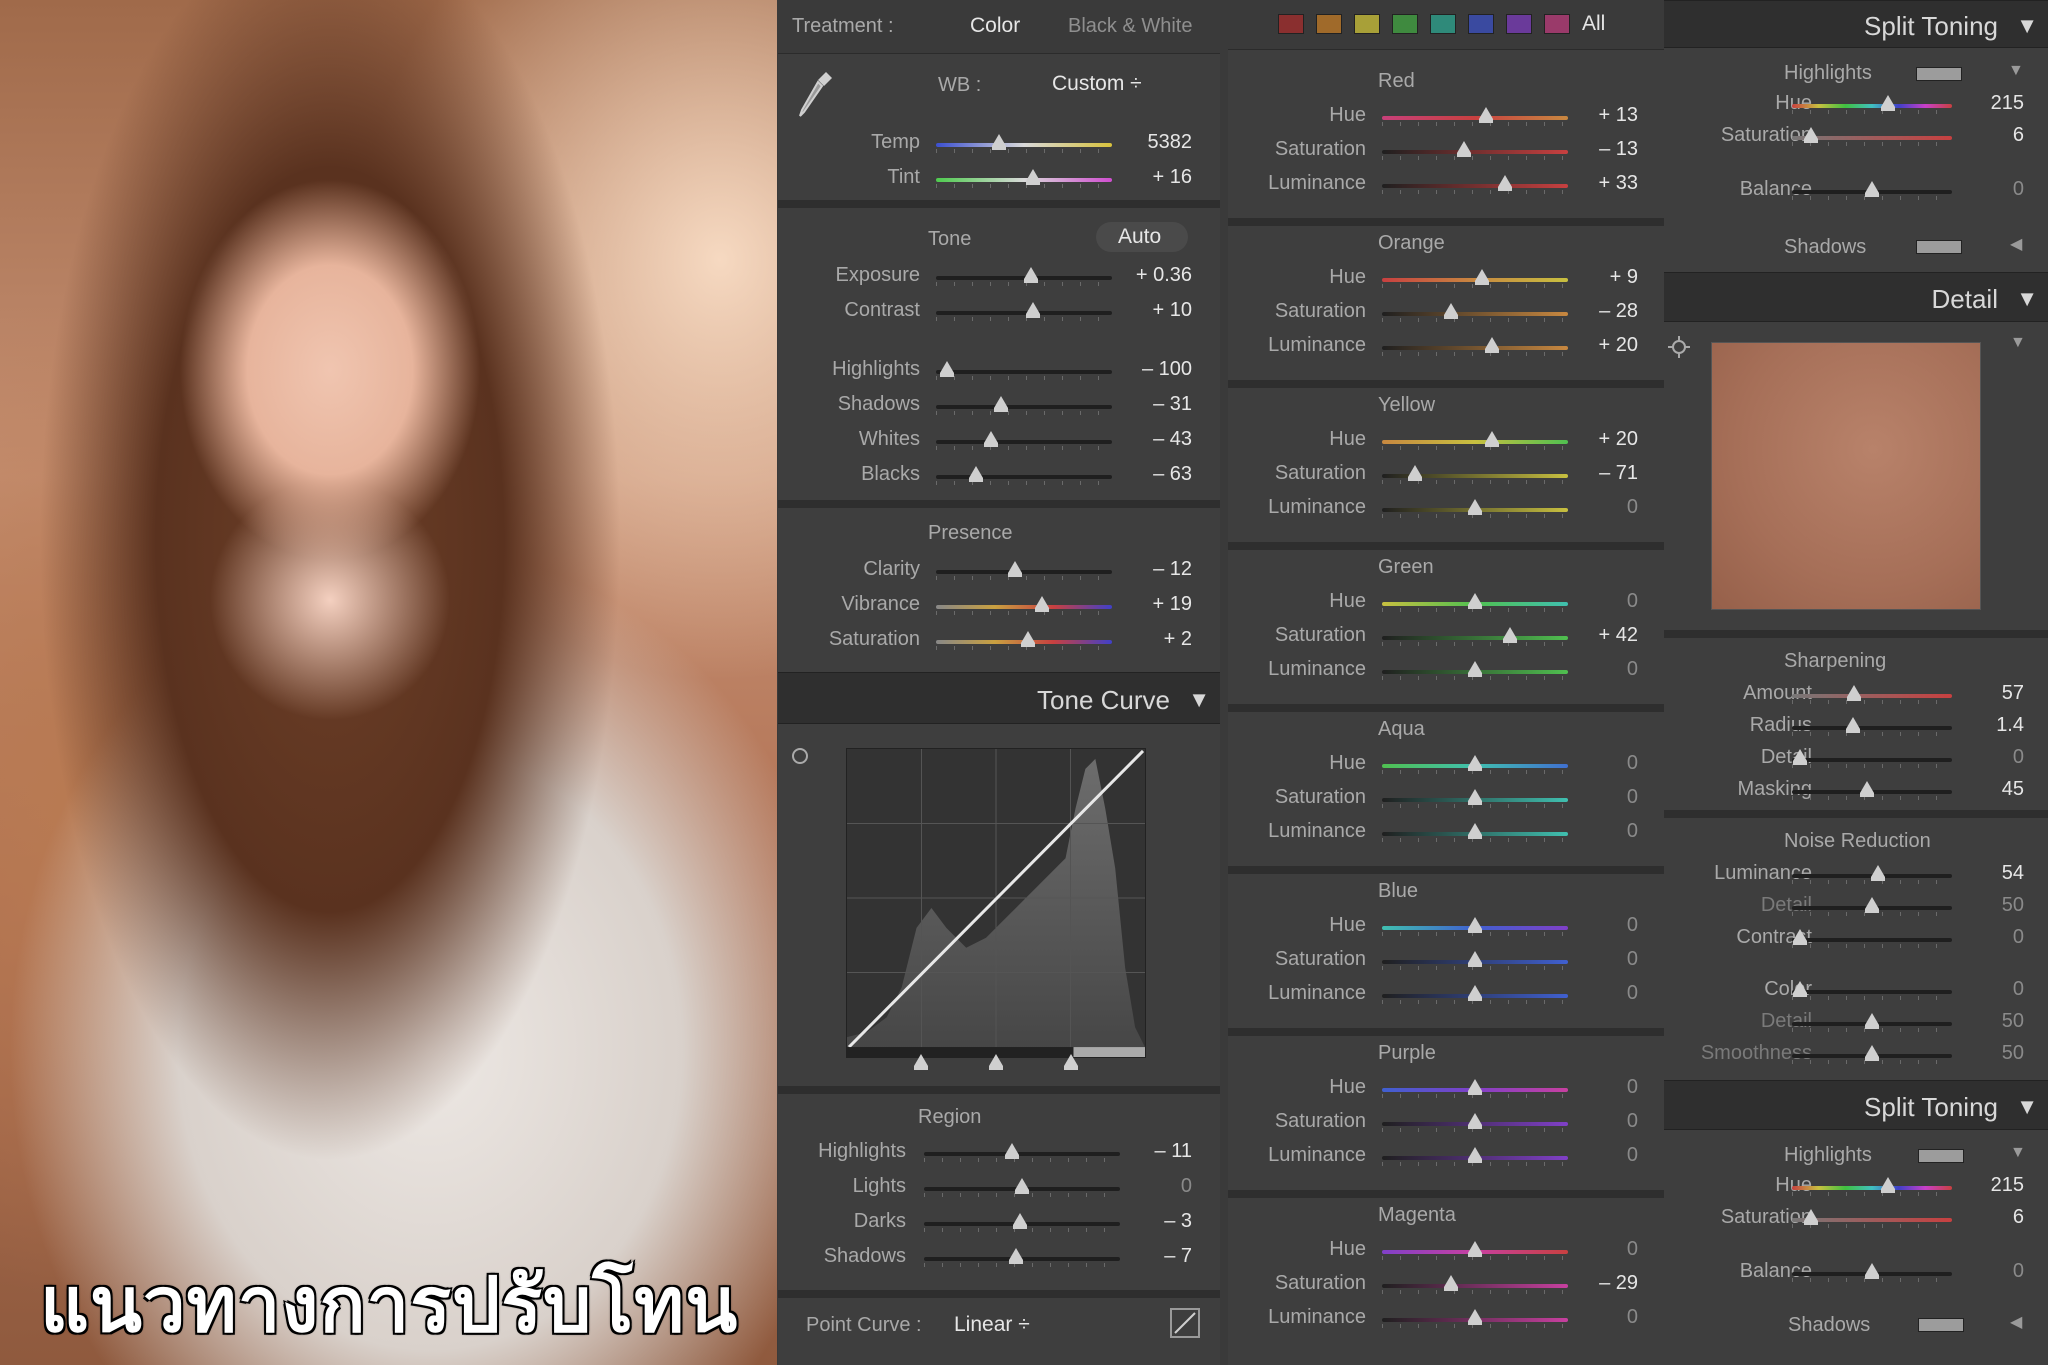  What do you see at coordinates (1632, 1121) in the screenshot?
I see `purple-sat-value: 0` at bounding box center [1632, 1121].